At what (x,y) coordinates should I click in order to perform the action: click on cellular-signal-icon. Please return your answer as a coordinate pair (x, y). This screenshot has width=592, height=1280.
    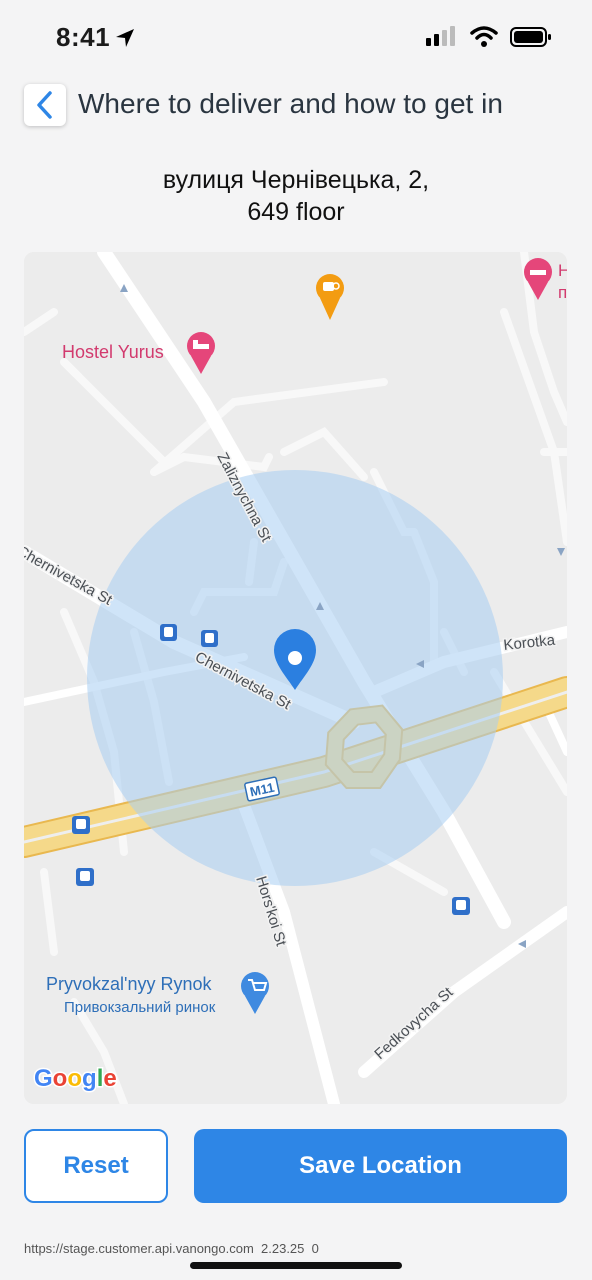
    Looking at the image, I should click on (440, 36).